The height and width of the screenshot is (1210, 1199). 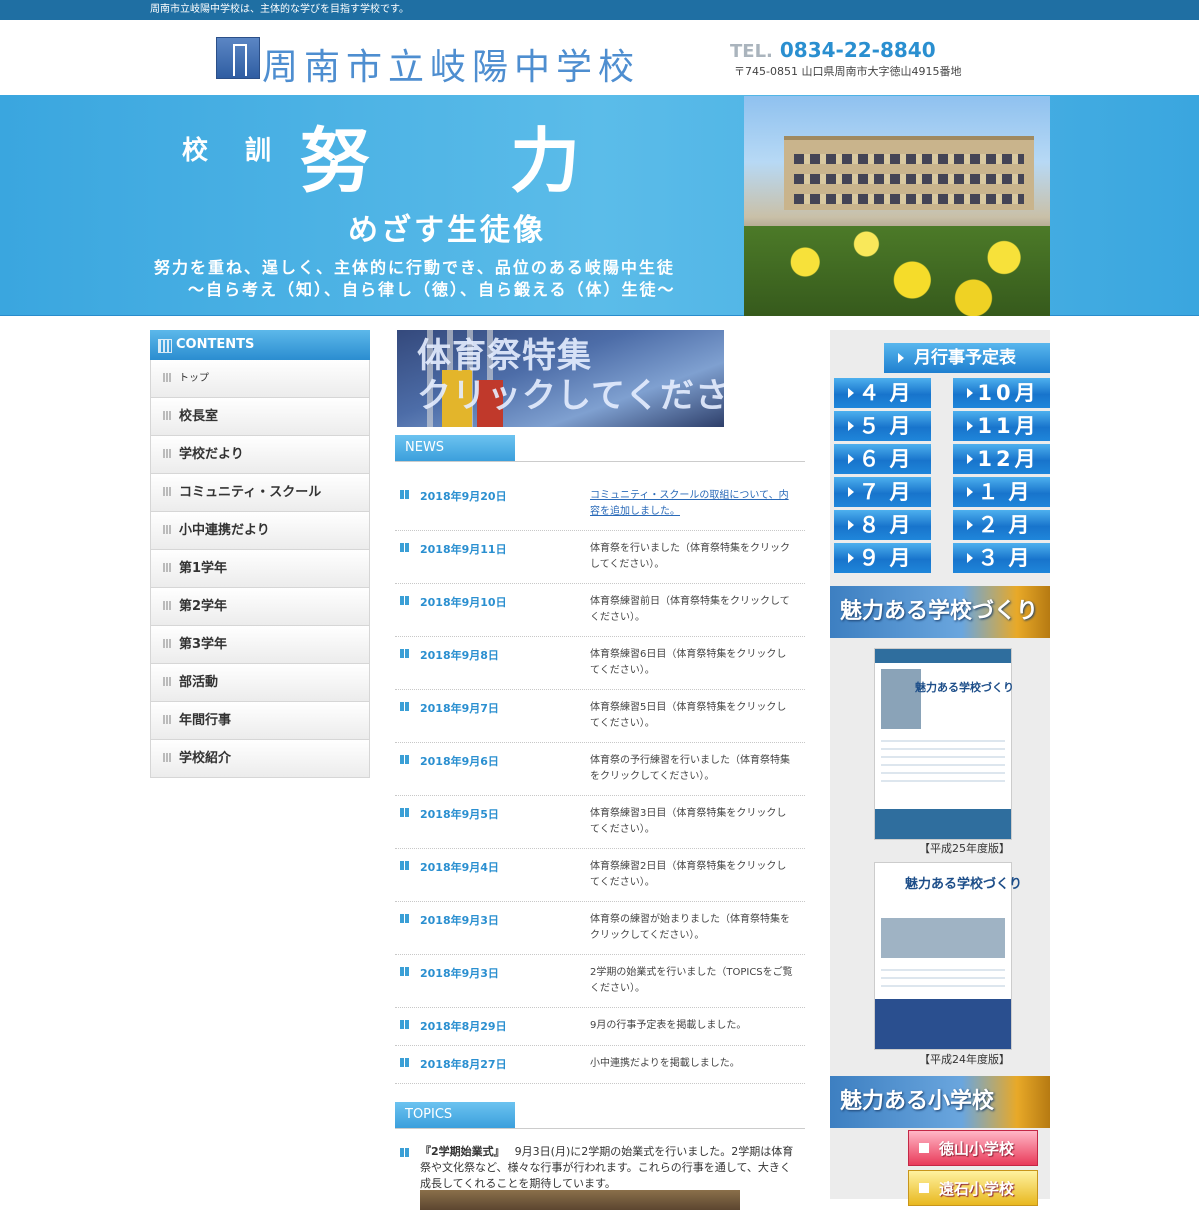 What do you see at coordinates (414, 267) in the screenshot?
I see `goal-description: 努力を重ね、逞しく、主体的に行動でき、品位のある岐陽中生徒` at bounding box center [414, 267].